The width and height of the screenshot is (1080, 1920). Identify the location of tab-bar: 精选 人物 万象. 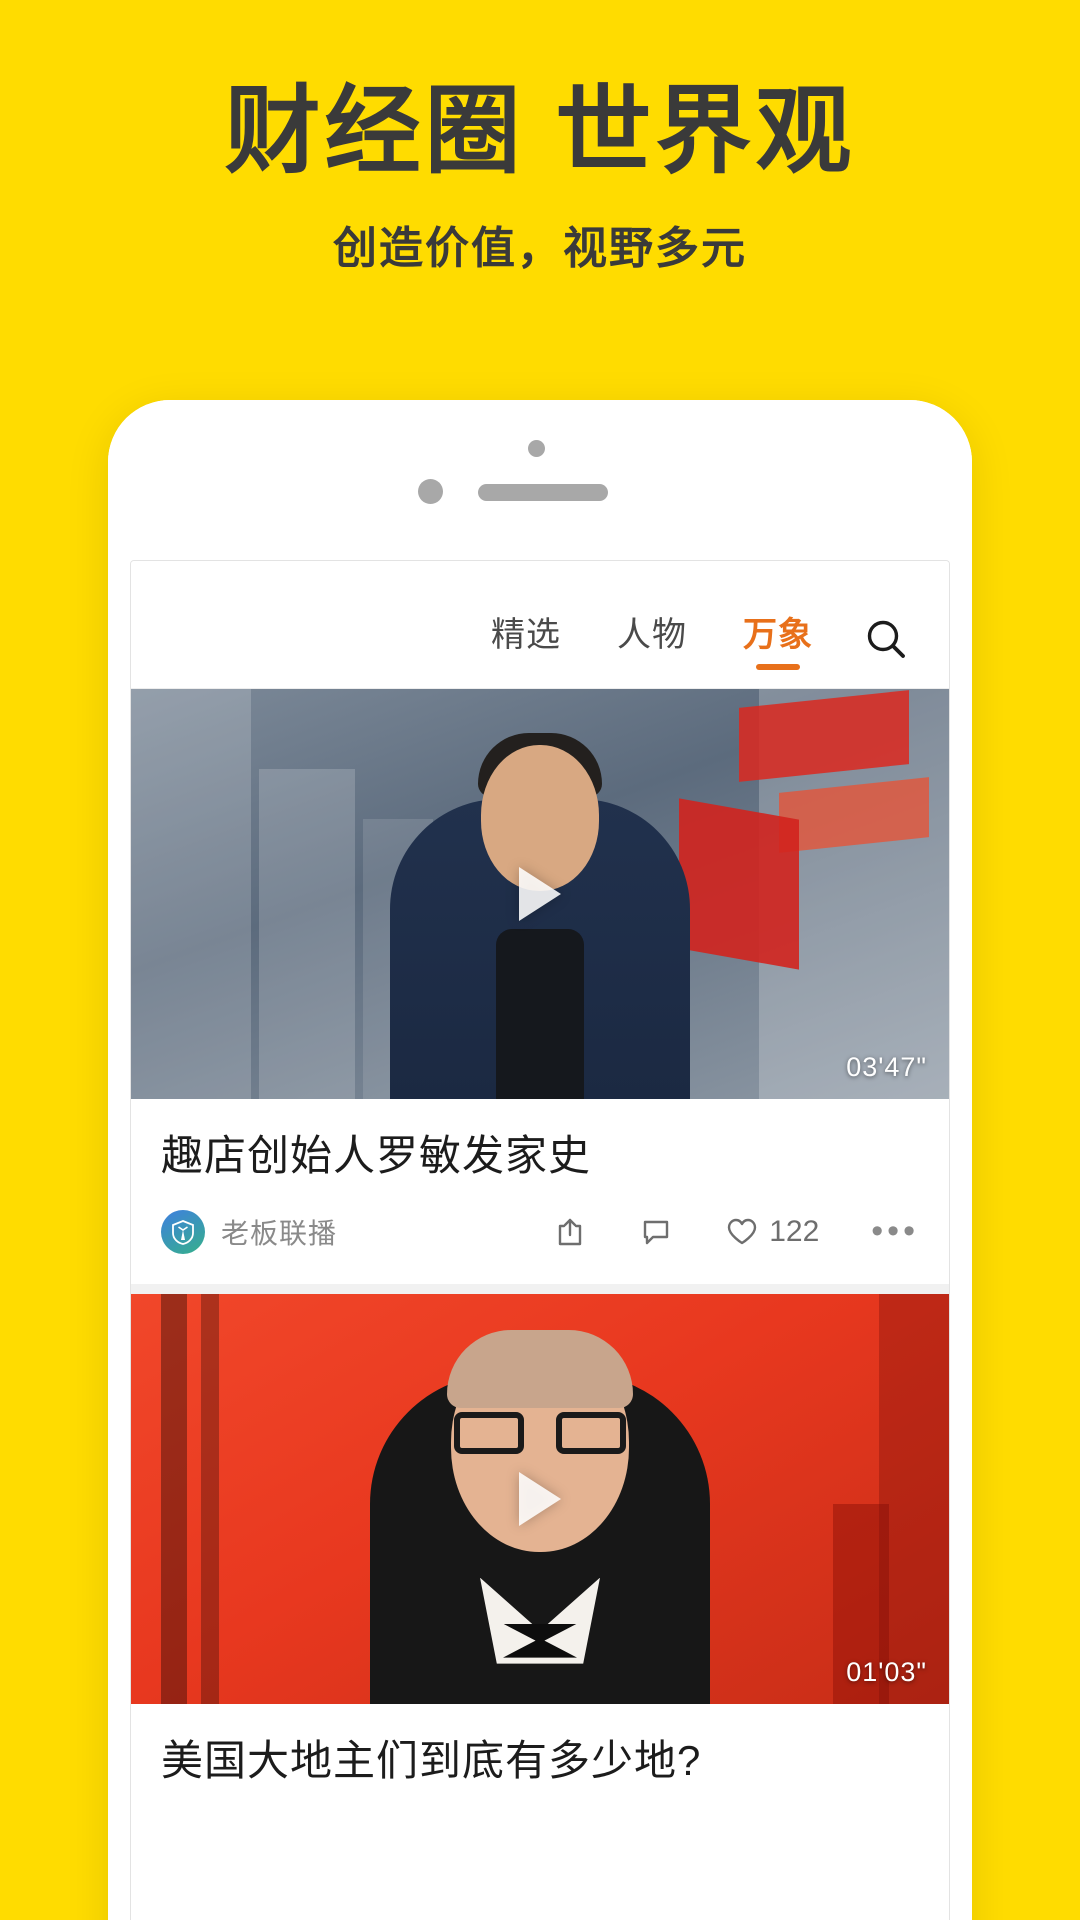
(652, 640).